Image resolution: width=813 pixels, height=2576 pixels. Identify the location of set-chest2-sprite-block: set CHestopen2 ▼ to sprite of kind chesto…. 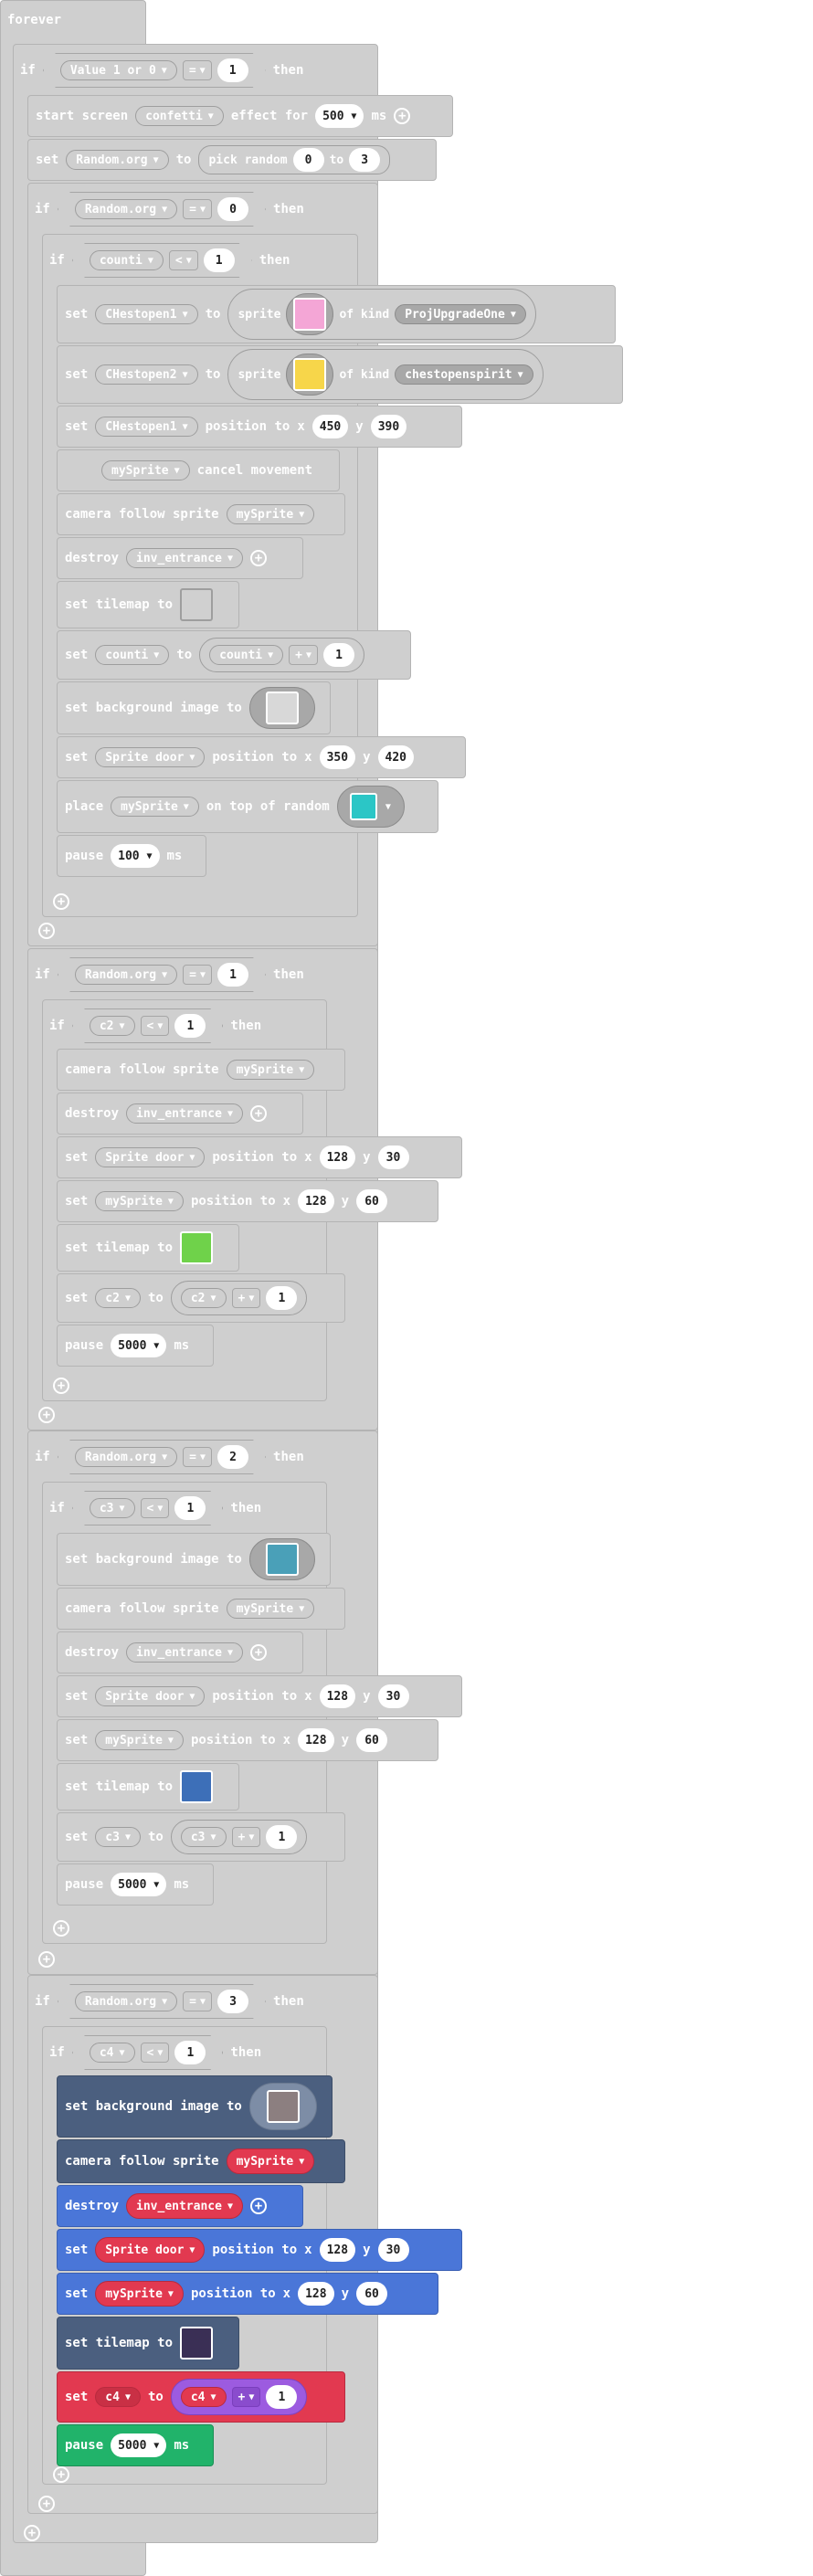
(340, 374).